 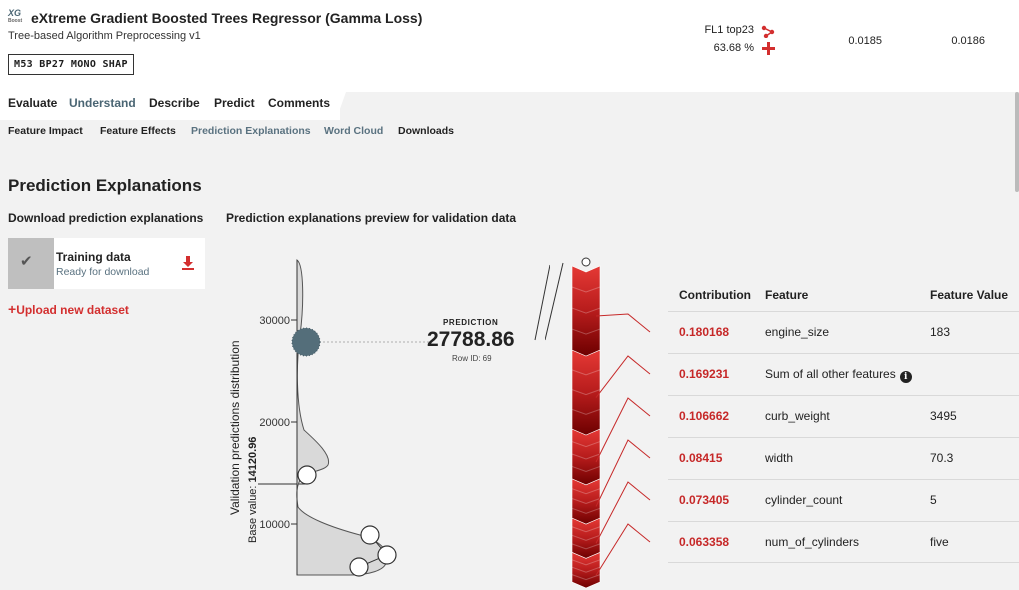 I want to click on feature-cell: num_of_cylinders, so click(x=812, y=542).